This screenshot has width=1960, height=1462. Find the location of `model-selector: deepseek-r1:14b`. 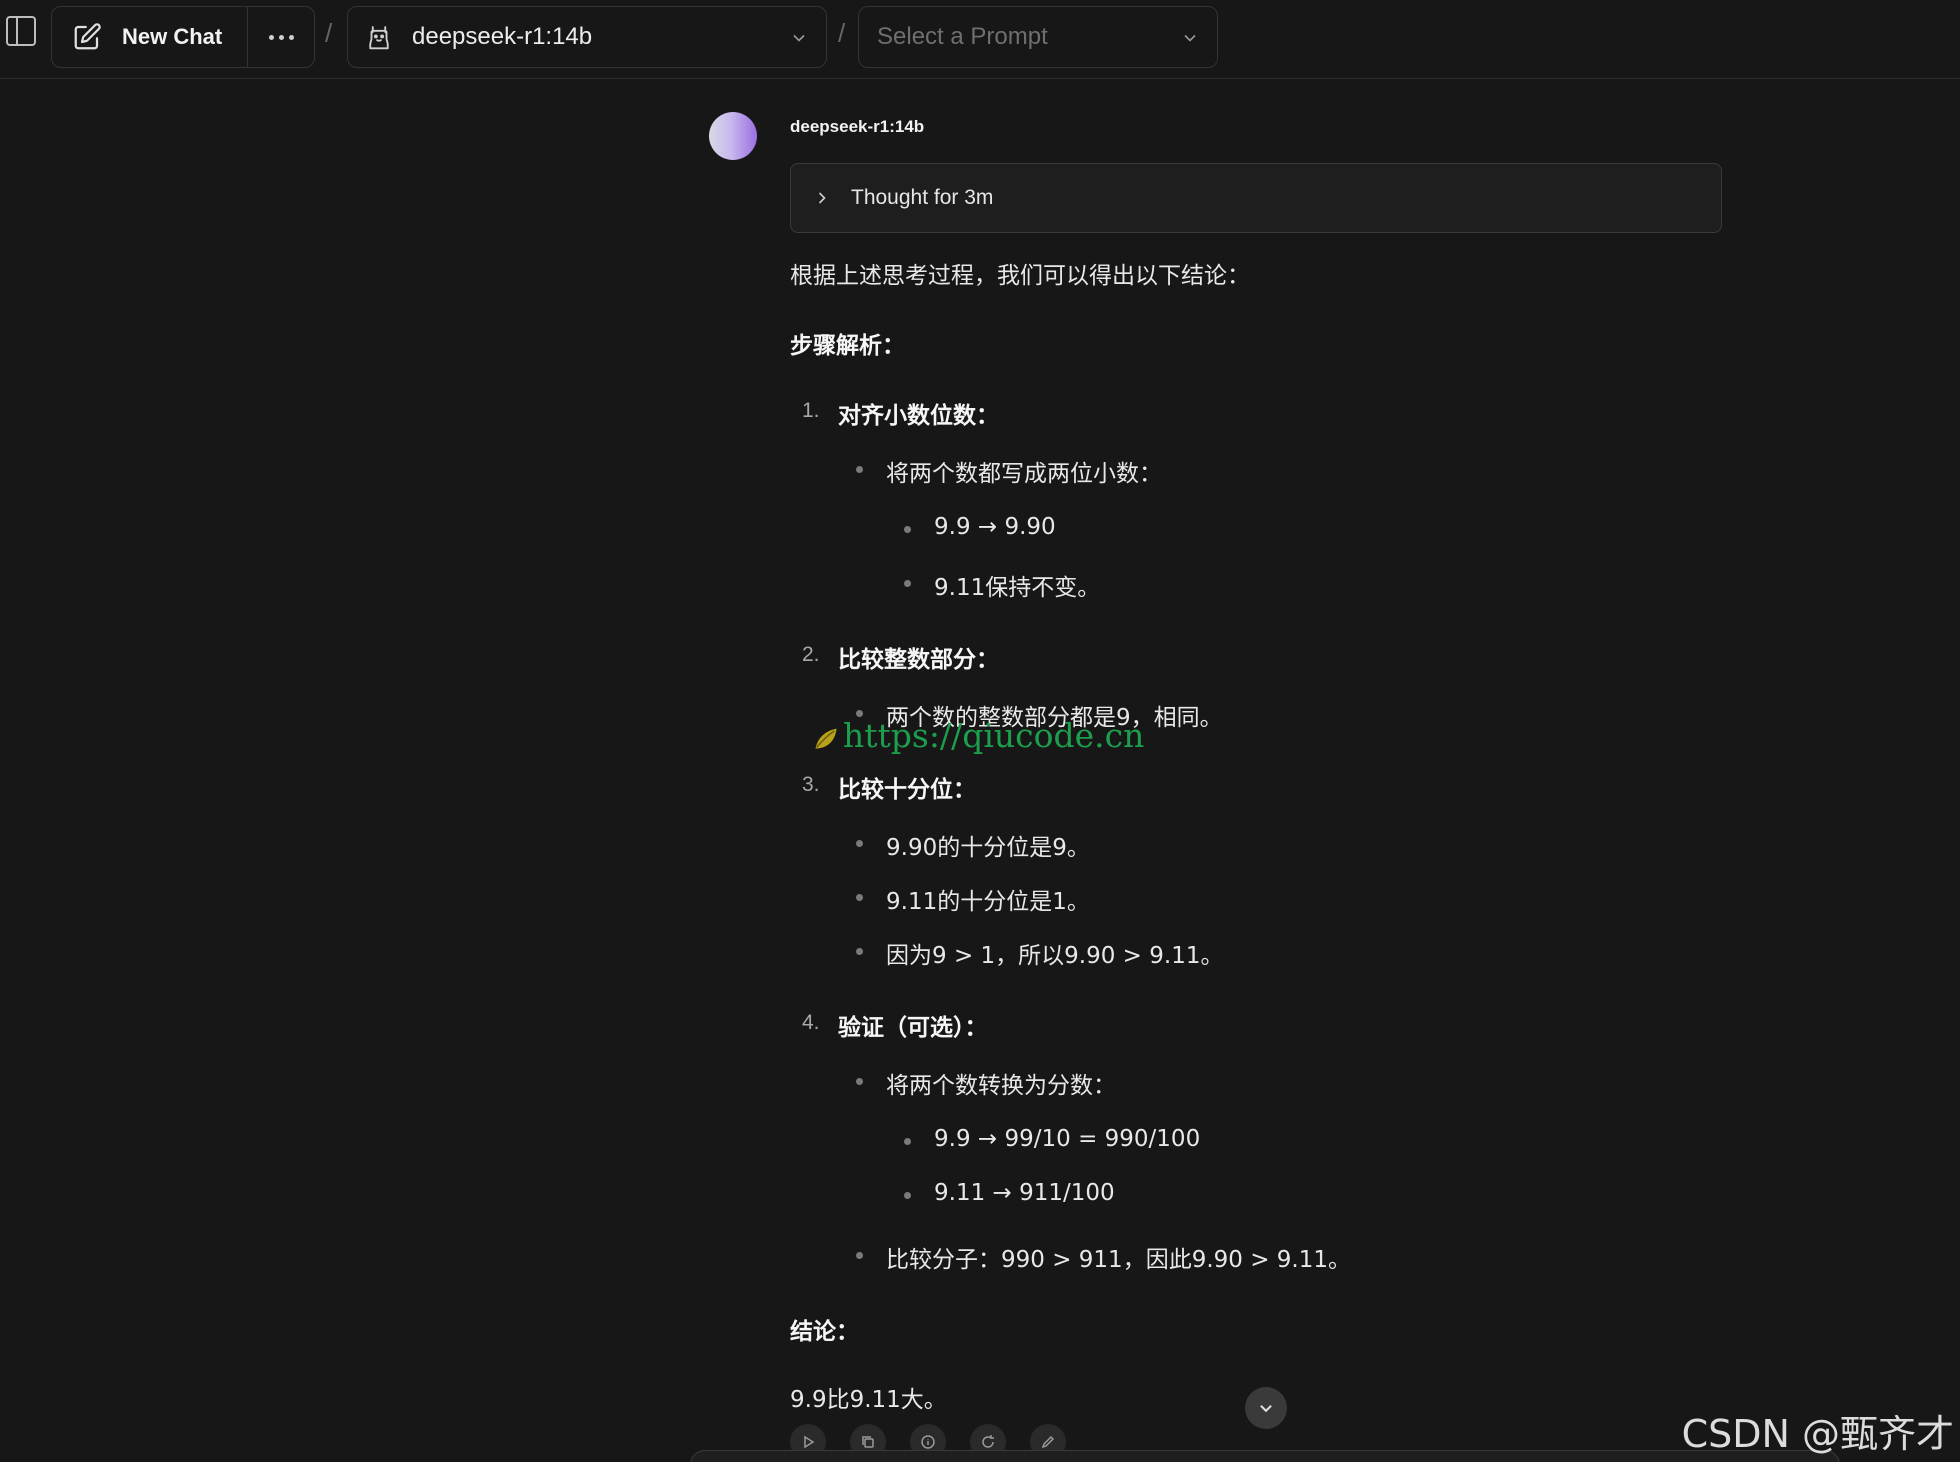

model-selector: deepseek-r1:14b is located at coordinates (587, 37).